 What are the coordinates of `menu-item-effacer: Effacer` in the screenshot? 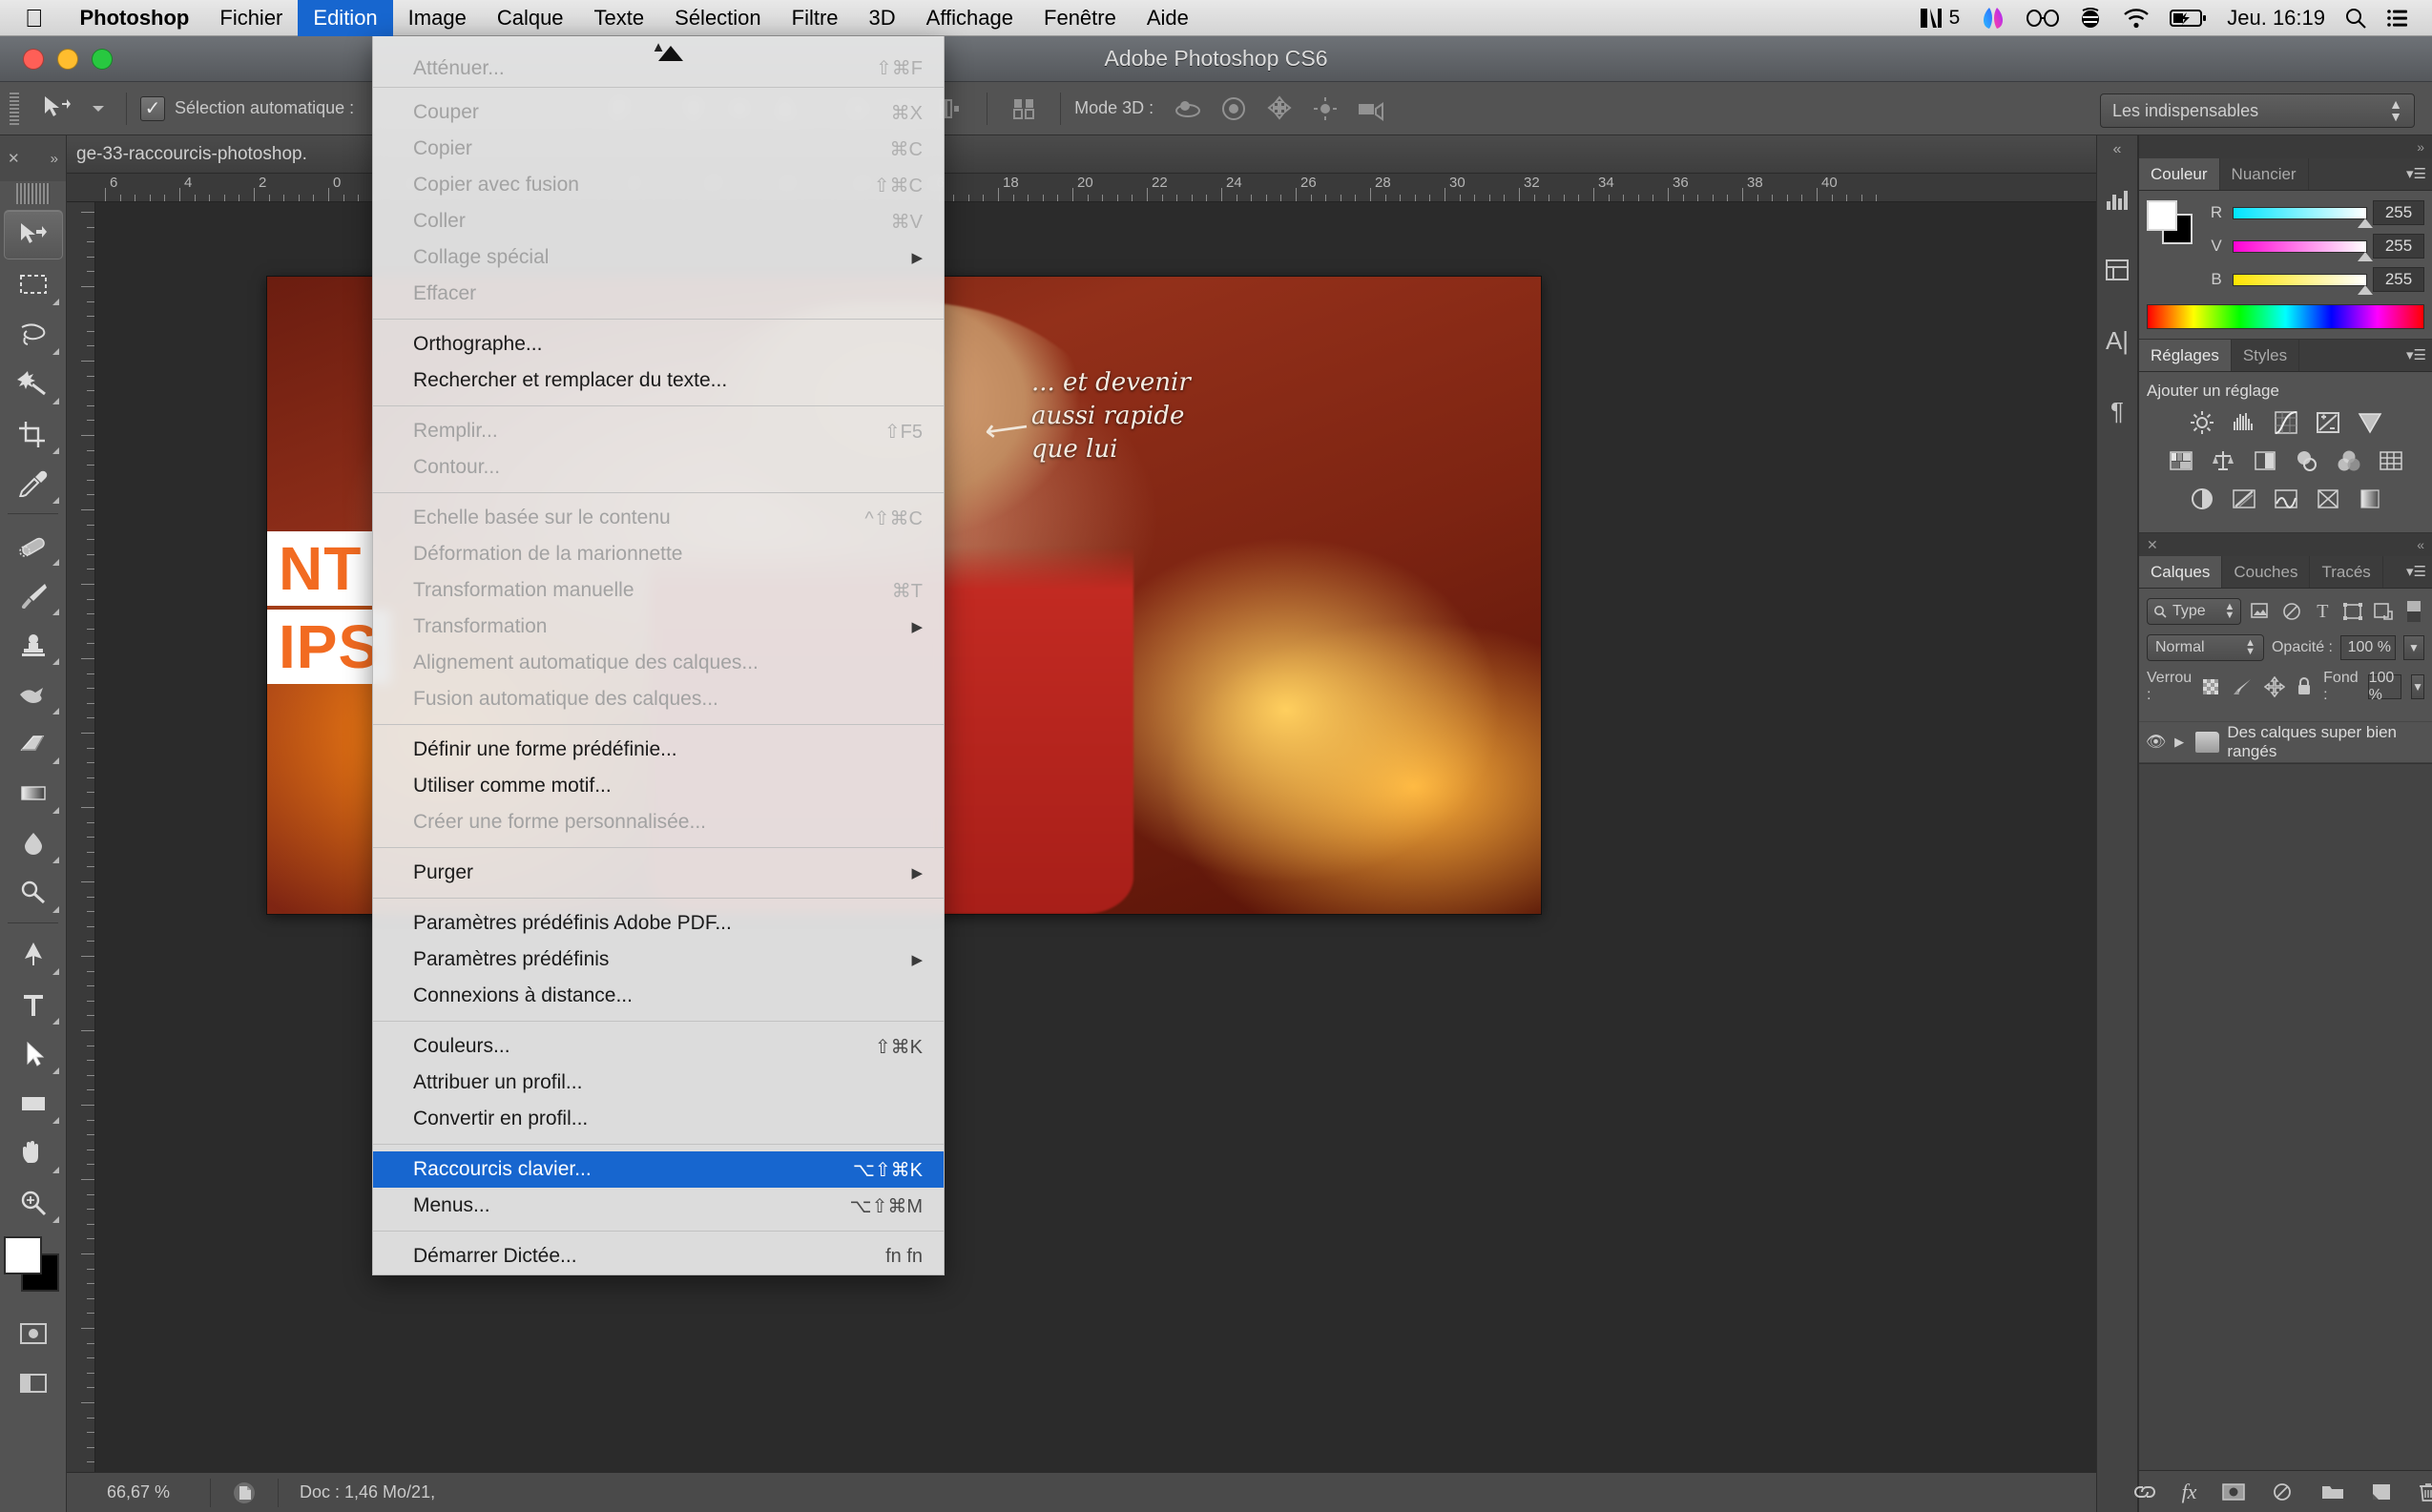 It's located at (659, 294).